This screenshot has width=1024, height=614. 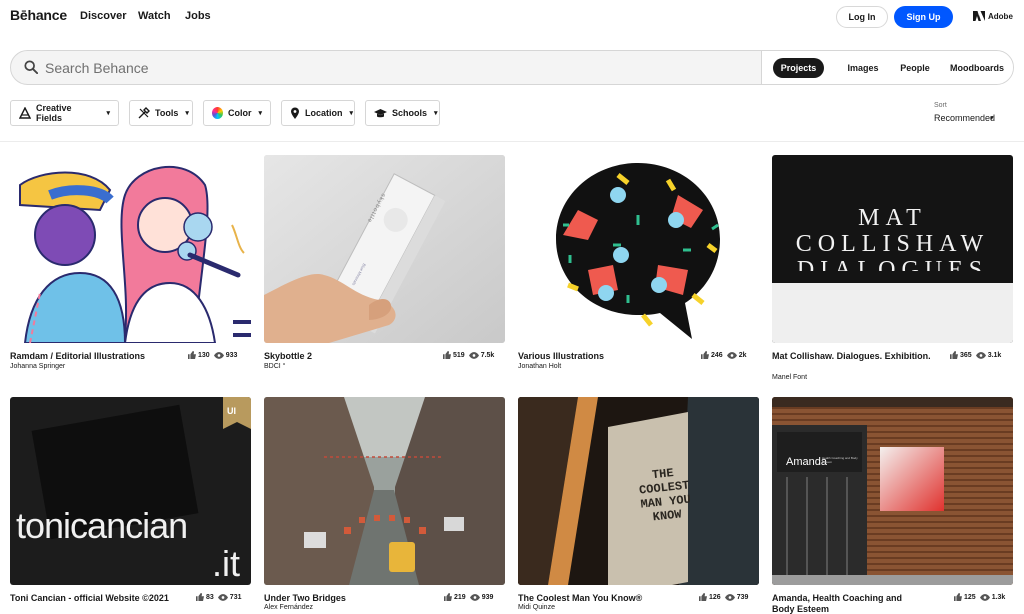 I want to click on views-stat: 2k, so click(x=736, y=355).